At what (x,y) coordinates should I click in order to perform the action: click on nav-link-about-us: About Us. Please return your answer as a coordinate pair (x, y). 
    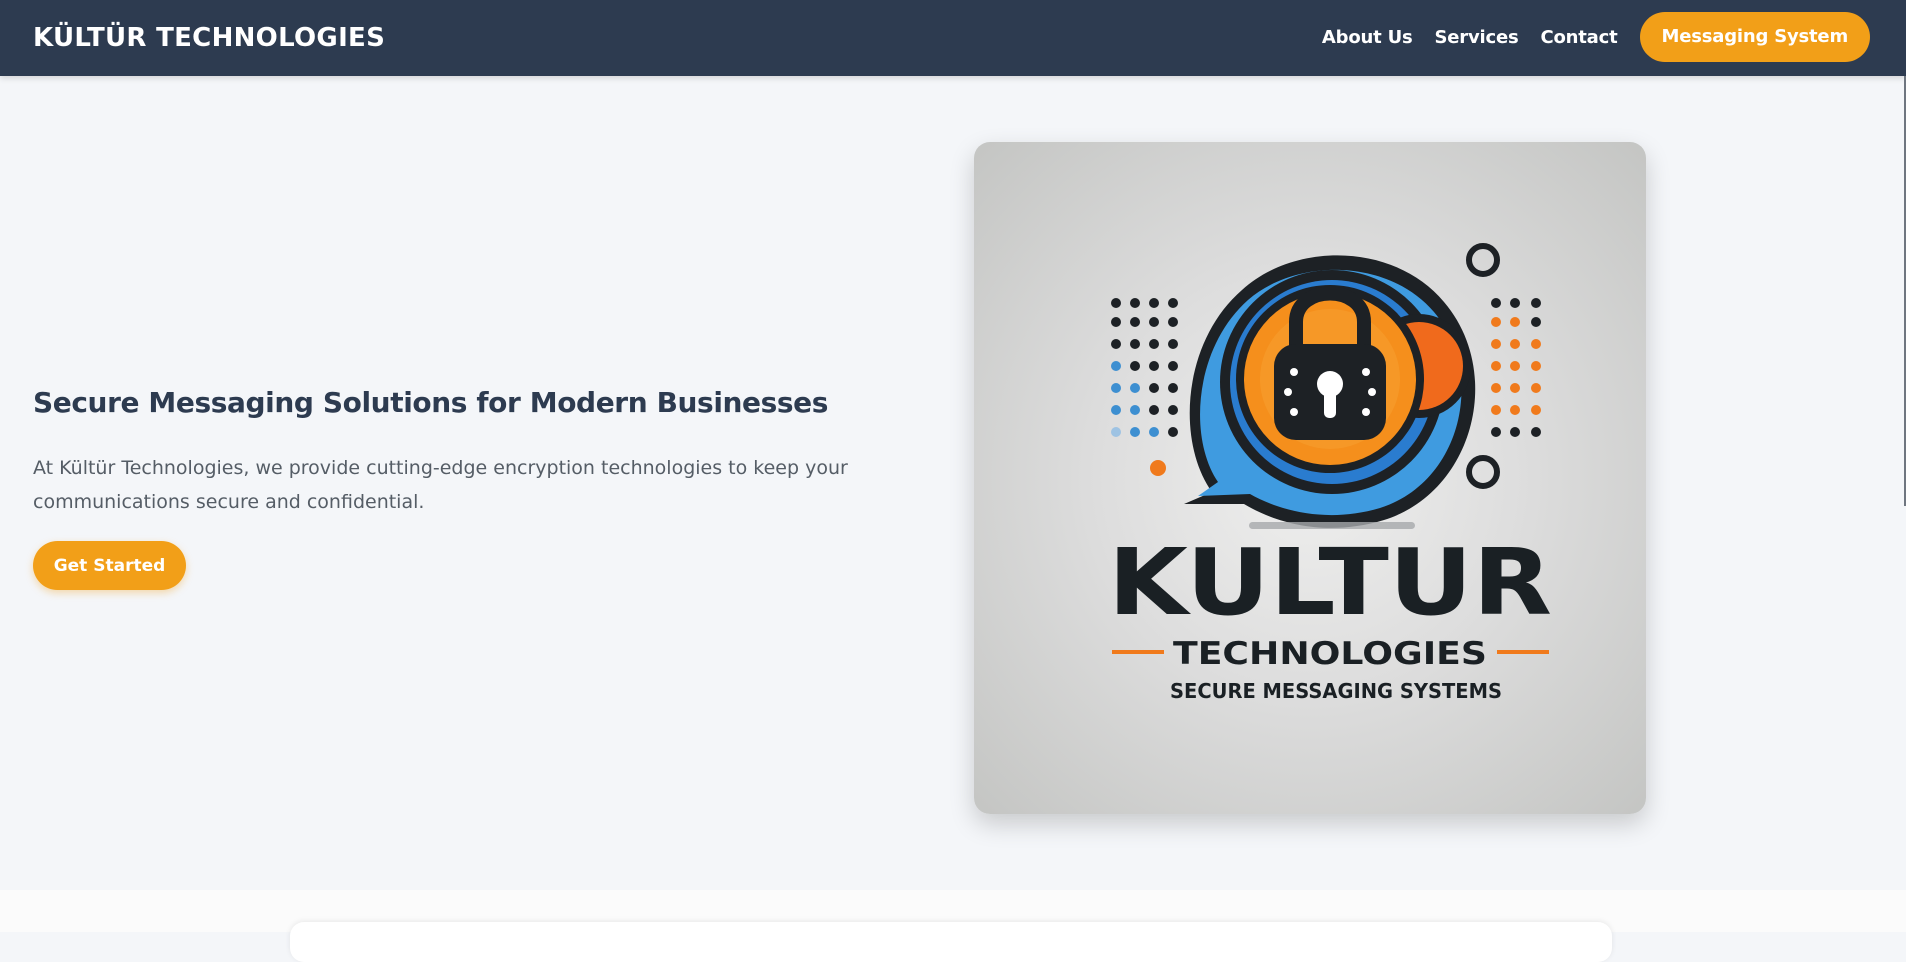
    Looking at the image, I should click on (1367, 37).